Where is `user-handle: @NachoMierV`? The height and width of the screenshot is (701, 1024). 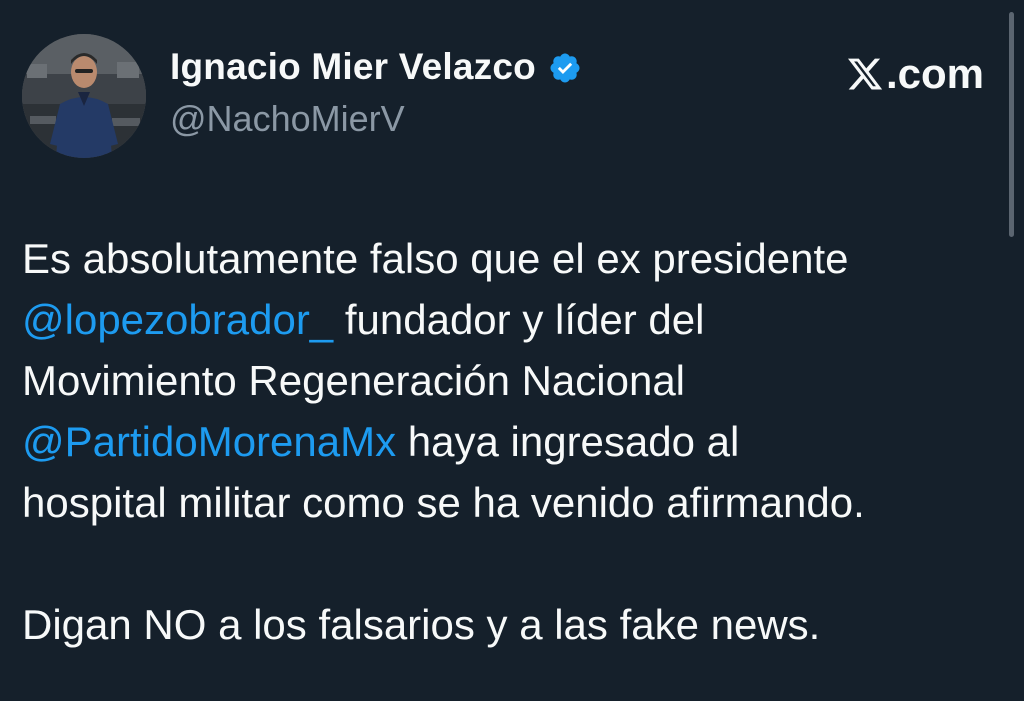
user-handle: @NachoMierV is located at coordinates (287, 119).